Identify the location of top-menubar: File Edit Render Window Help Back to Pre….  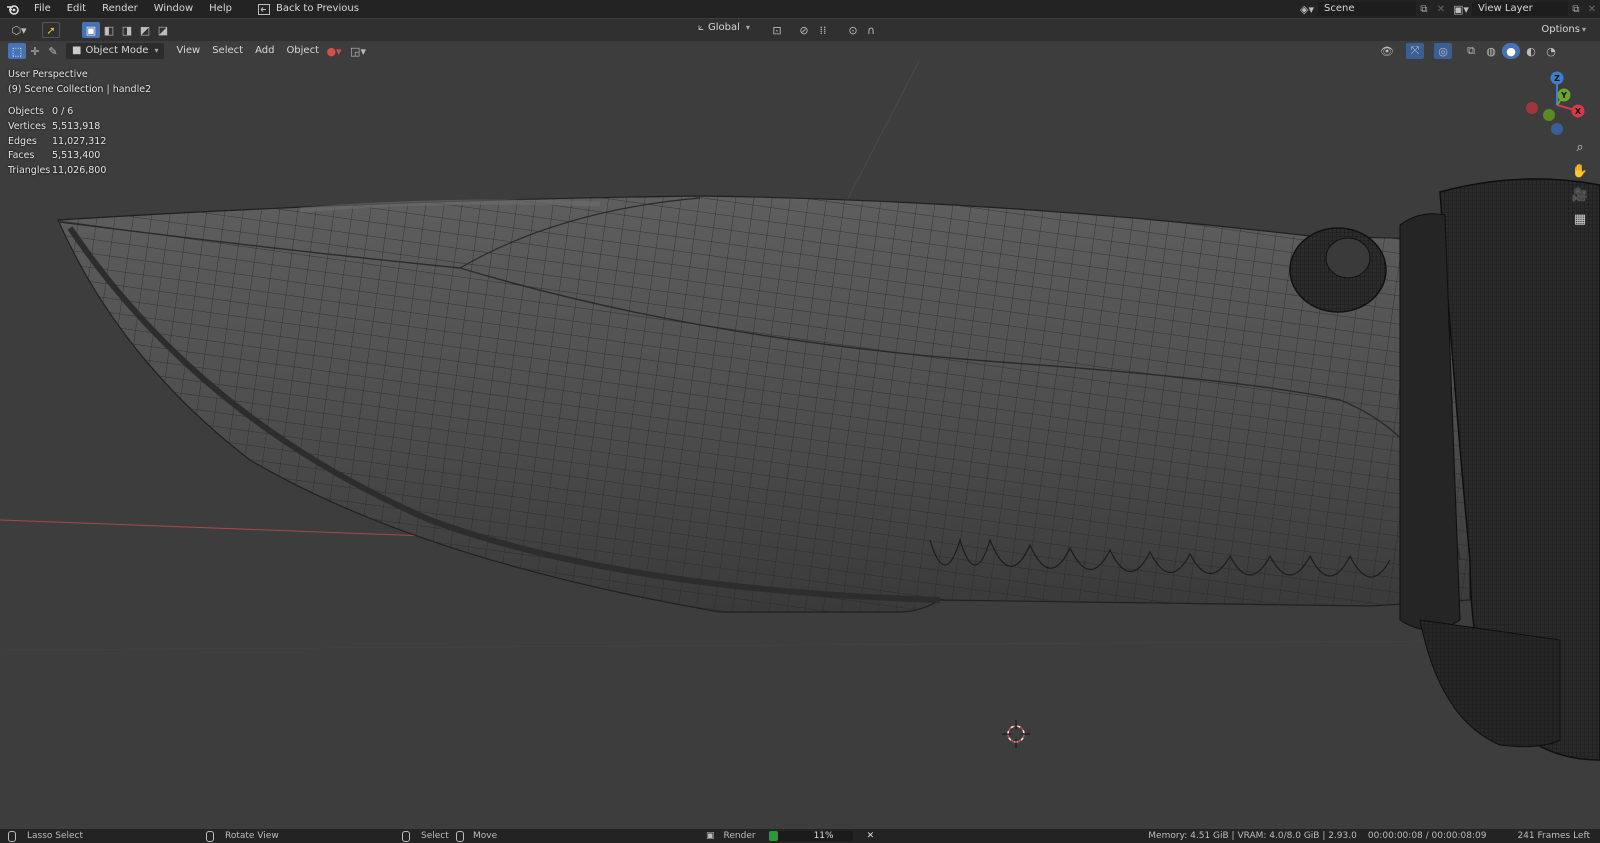
(800, 9).